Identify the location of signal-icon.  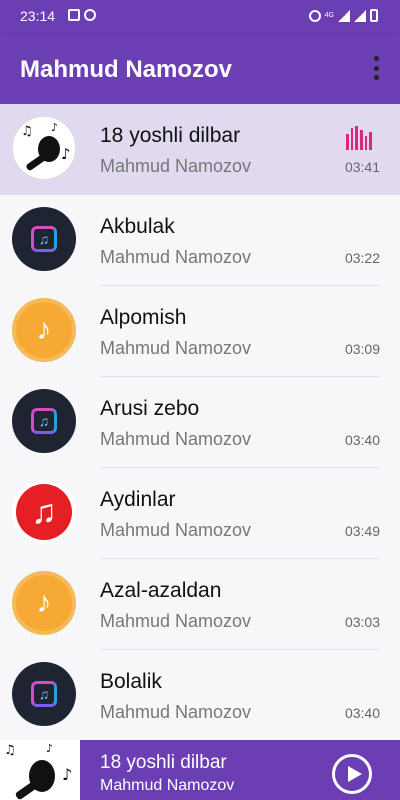
(344, 15).